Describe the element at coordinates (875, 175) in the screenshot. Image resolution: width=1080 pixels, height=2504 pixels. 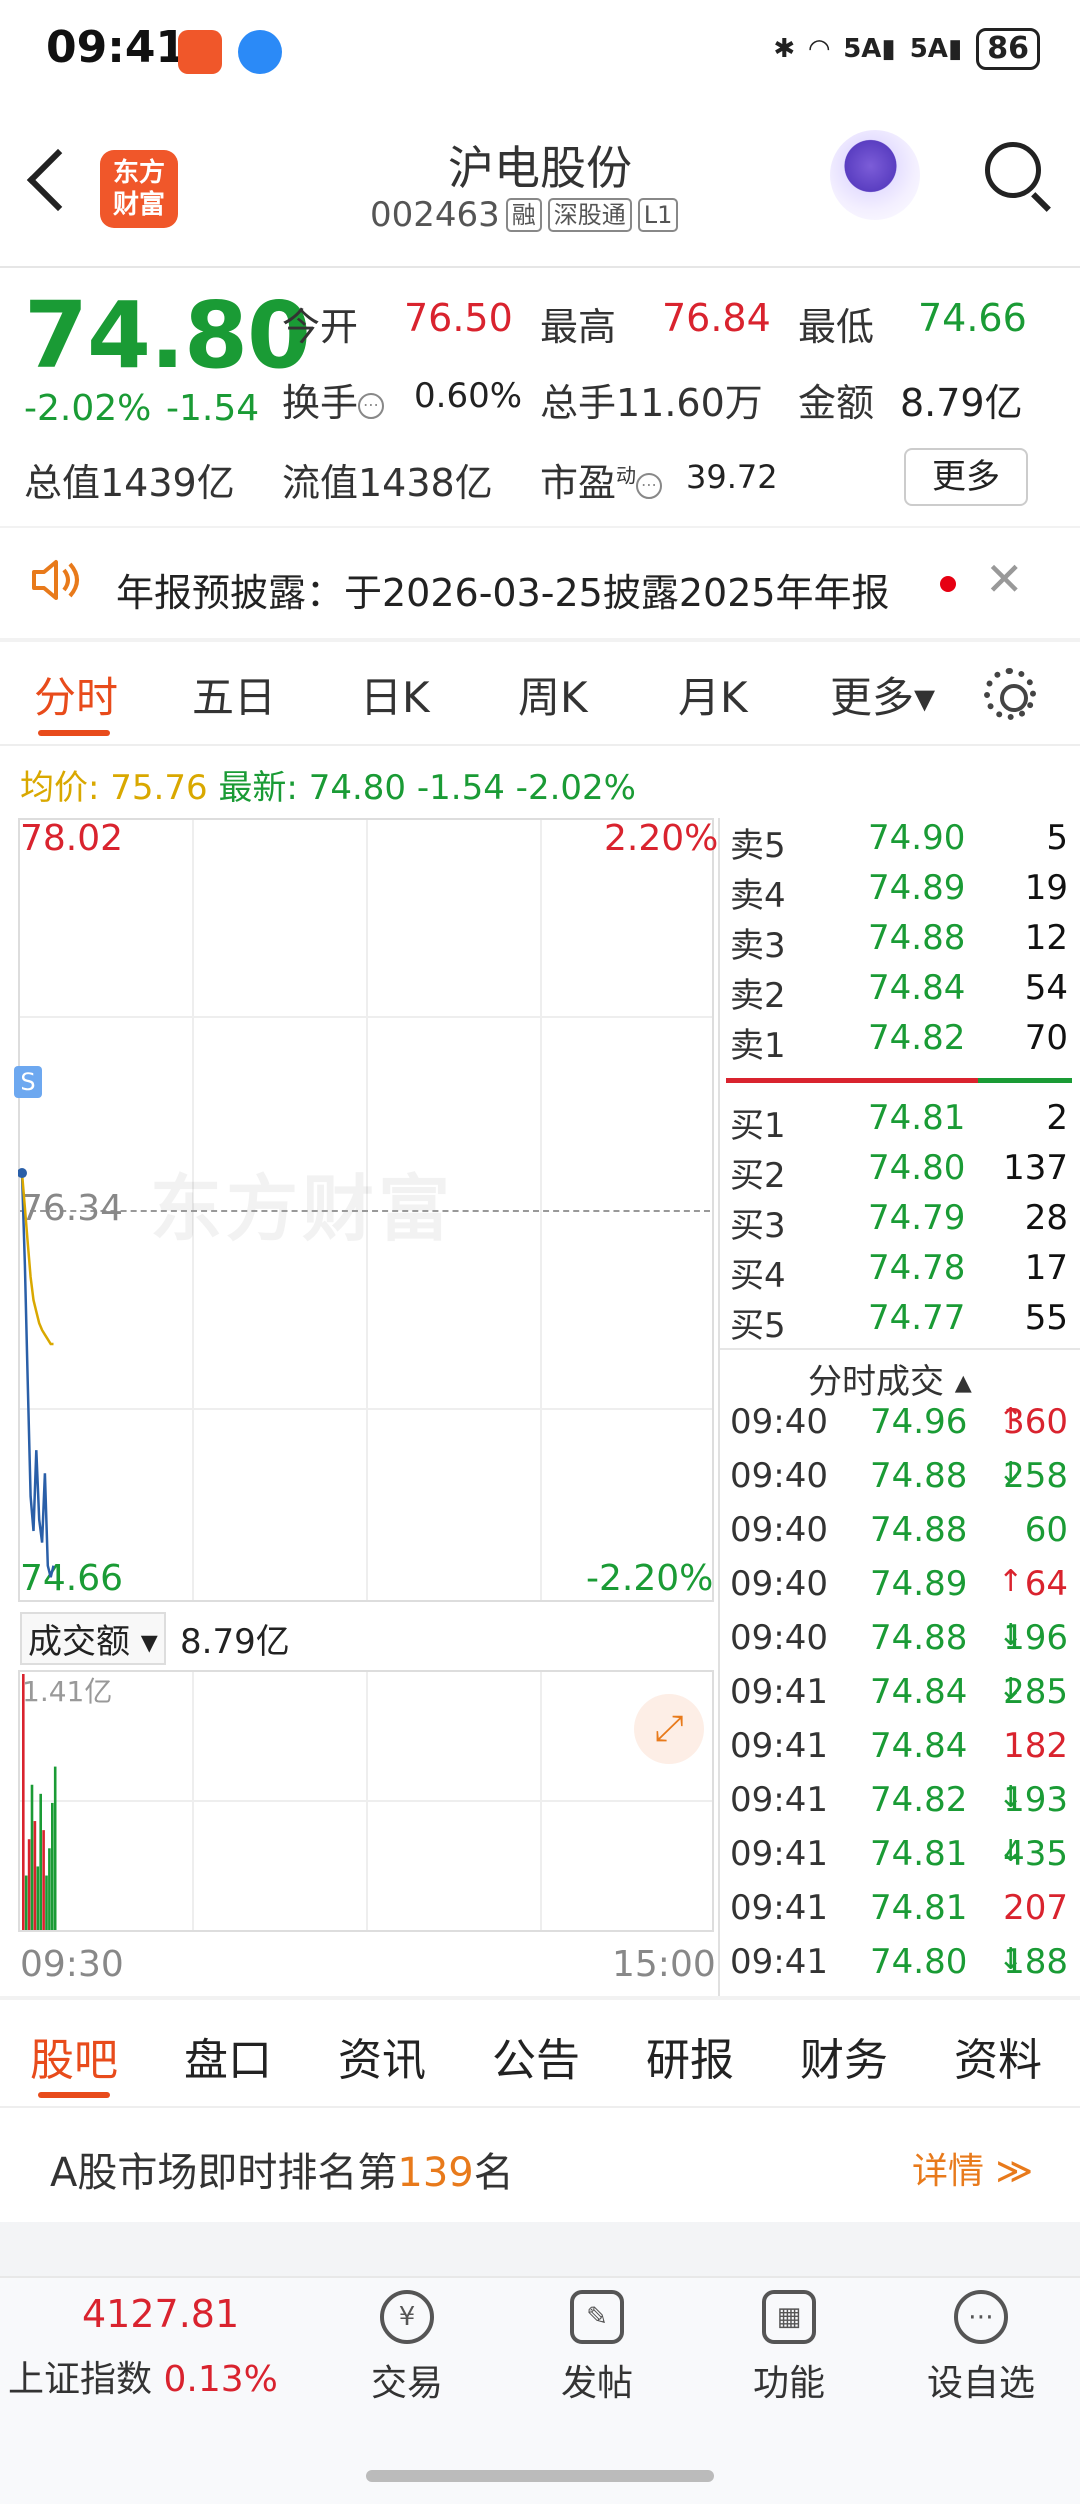
I see `assistant-avatar` at that location.